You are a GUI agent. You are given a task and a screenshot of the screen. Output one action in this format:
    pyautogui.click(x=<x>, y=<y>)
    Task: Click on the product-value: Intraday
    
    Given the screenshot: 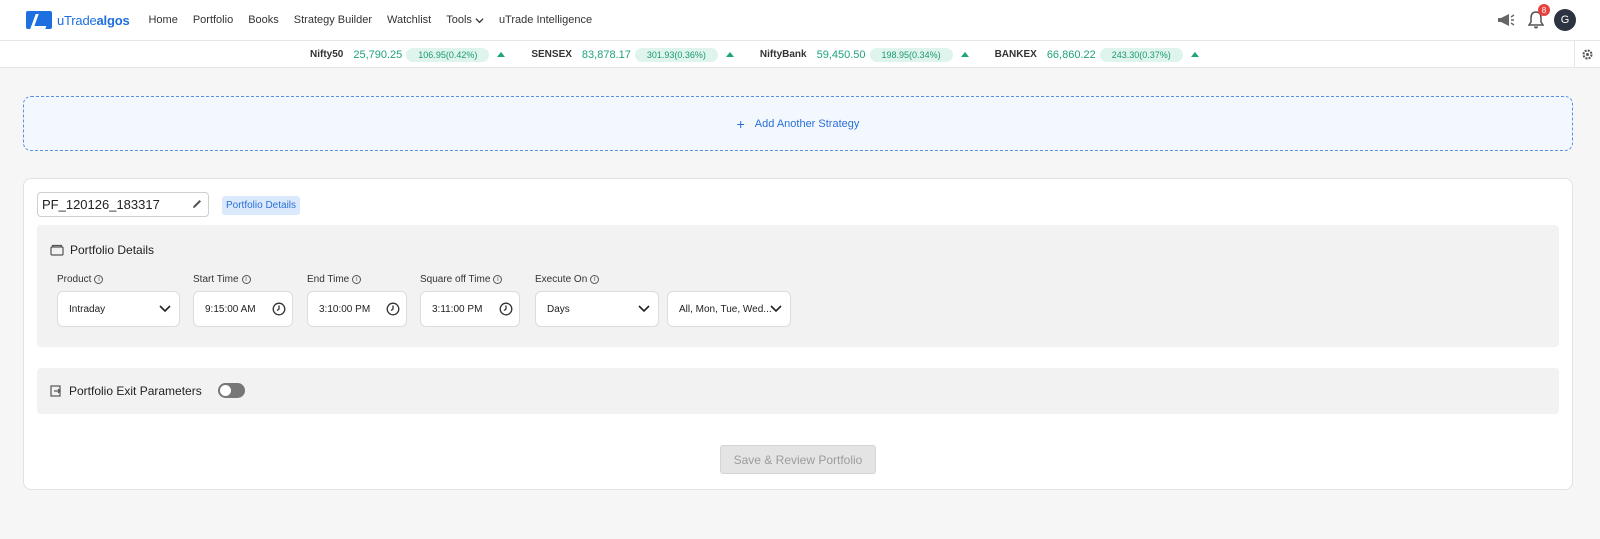 What is the action you would take?
    pyautogui.click(x=87, y=309)
    